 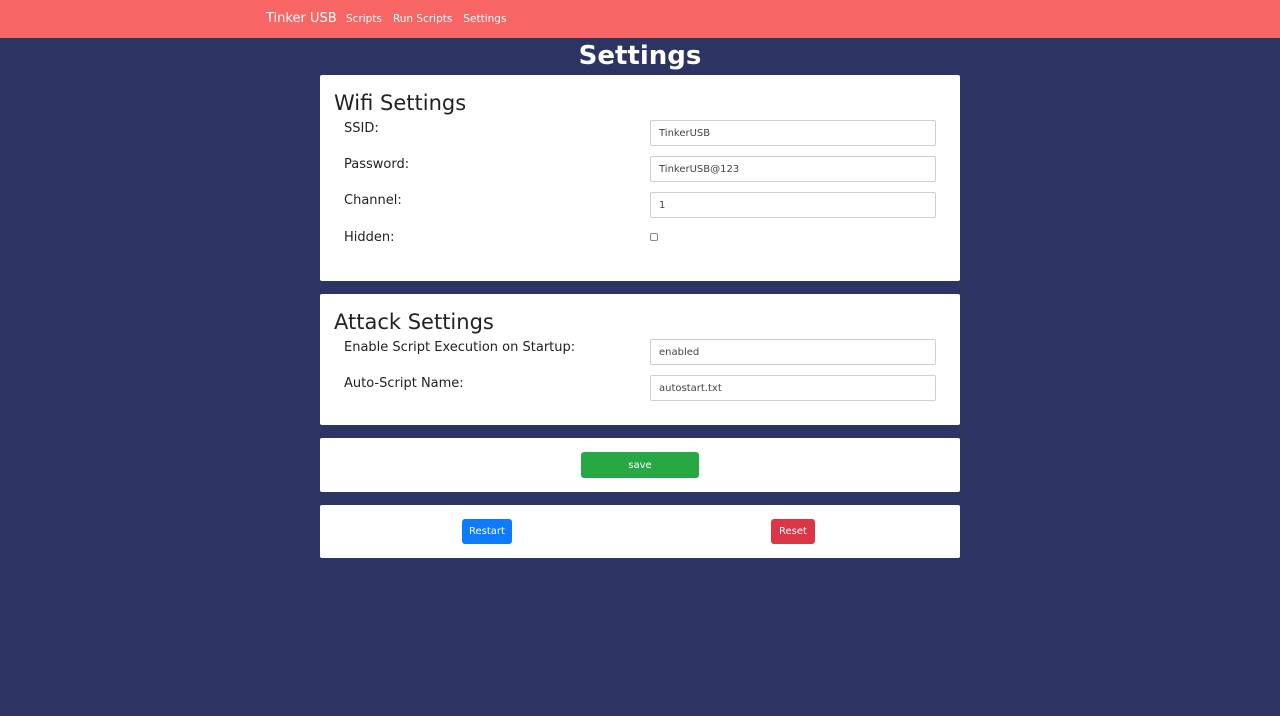 What do you see at coordinates (369, 237) in the screenshot?
I see `hidden-label: Hidden:` at bounding box center [369, 237].